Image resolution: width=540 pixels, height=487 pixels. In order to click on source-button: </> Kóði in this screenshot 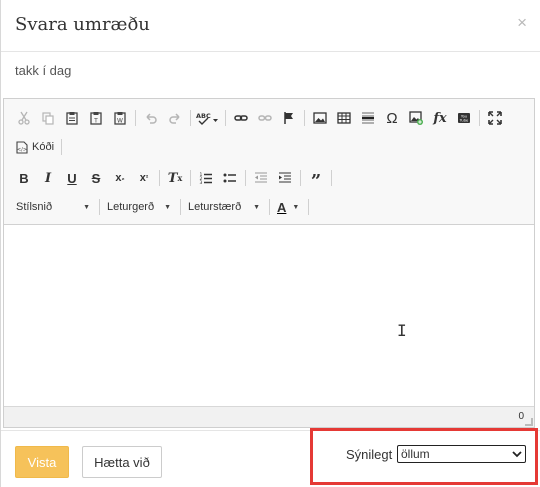, I will do `click(35, 147)`.